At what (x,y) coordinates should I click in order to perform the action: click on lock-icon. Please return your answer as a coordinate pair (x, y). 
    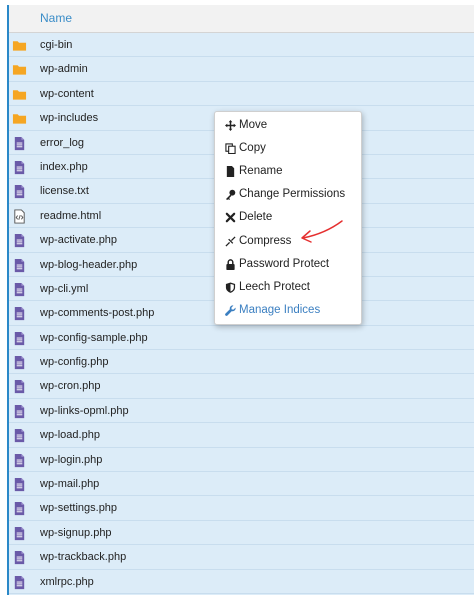
    Looking at the image, I should click on (230, 264).